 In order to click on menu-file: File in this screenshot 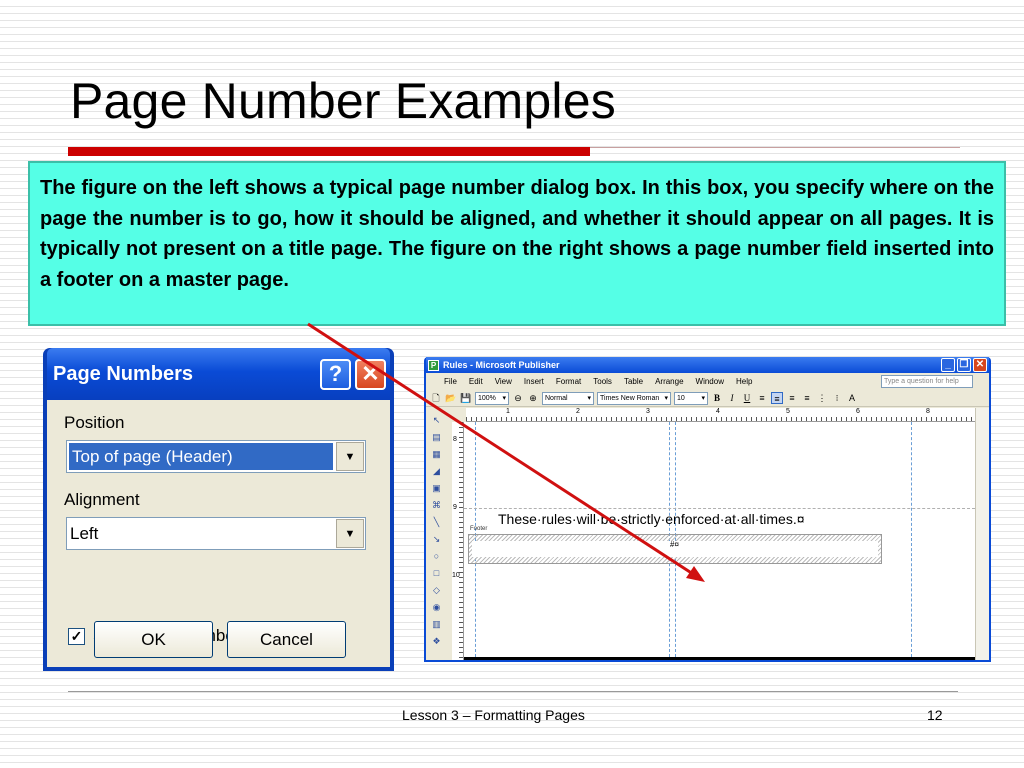, I will do `click(450, 381)`.